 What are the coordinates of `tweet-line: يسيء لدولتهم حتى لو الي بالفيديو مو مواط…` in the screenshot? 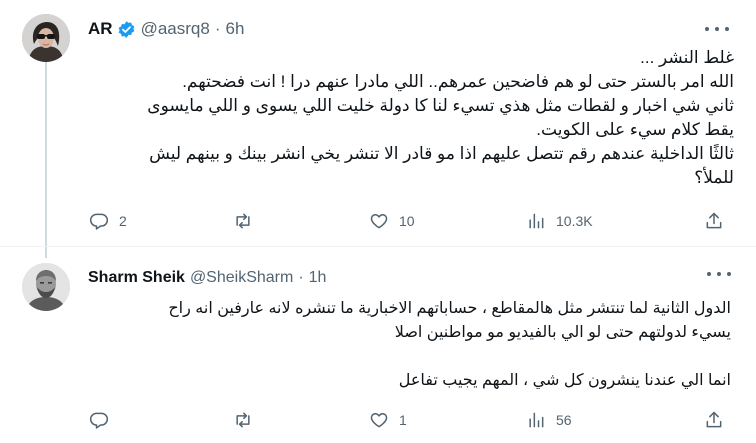 It's located at (562, 332).